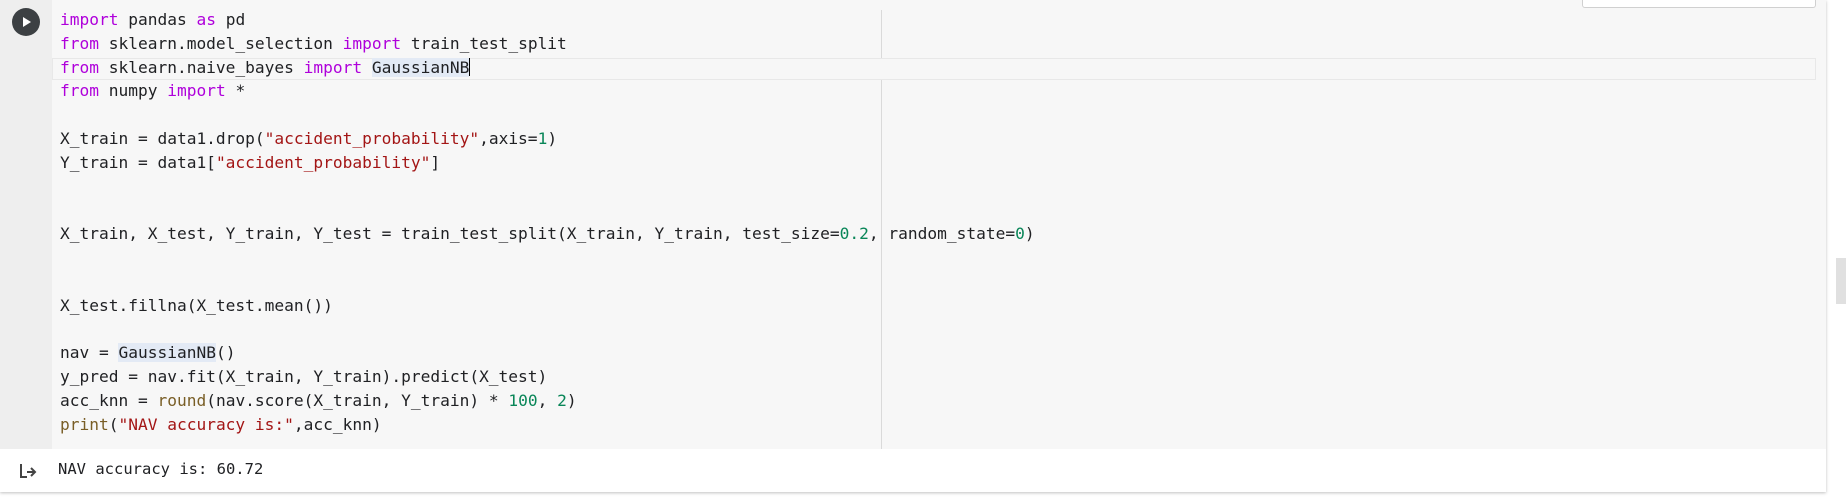 The width and height of the screenshot is (1846, 500). I want to click on text-cursor, so click(470, 66).